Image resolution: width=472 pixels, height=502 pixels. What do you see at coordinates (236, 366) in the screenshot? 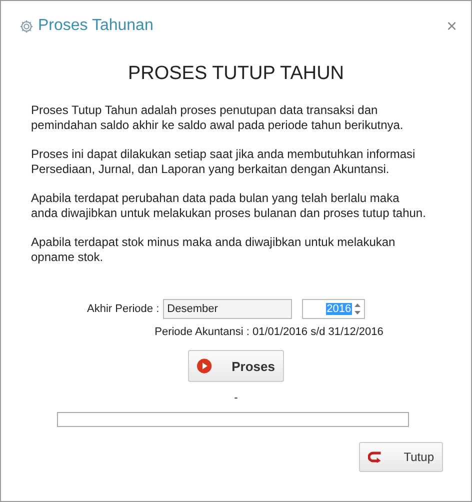
I see `process-button: Proses` at bounding box center [236, 366].